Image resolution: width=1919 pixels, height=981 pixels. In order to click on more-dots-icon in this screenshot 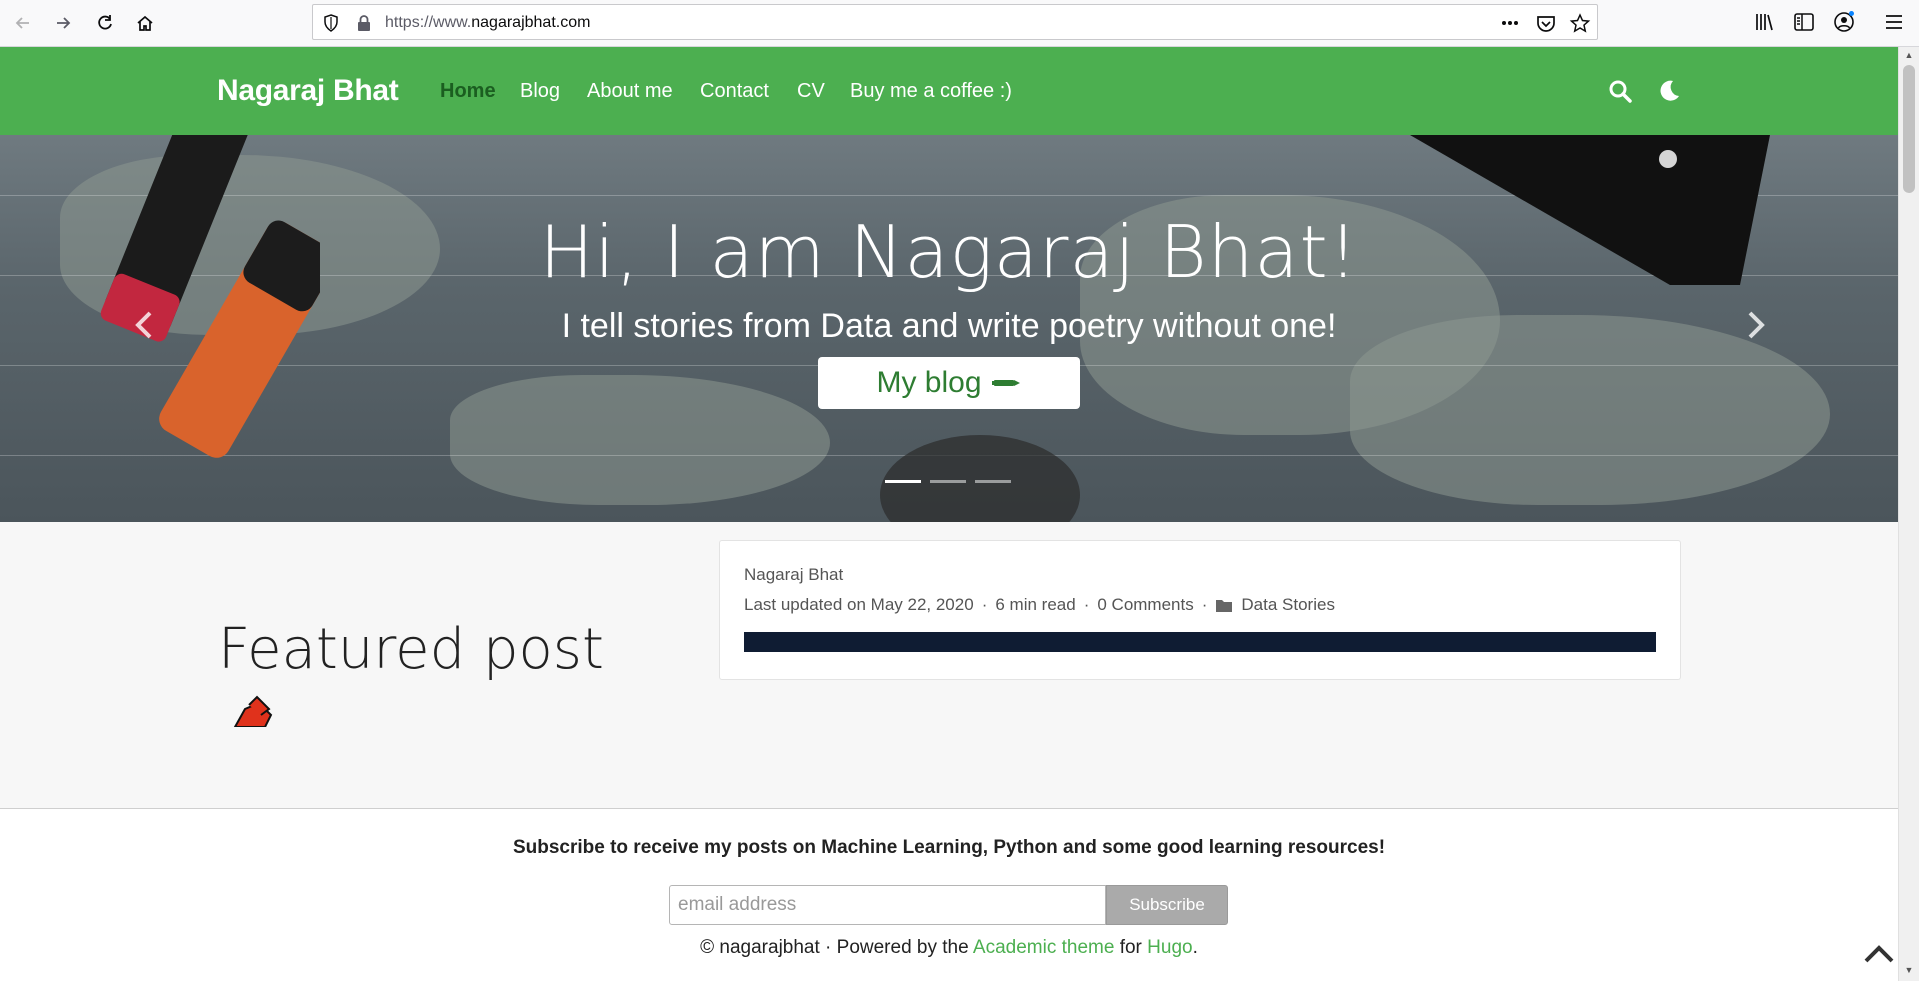, I will do `click(1510, 23)`.